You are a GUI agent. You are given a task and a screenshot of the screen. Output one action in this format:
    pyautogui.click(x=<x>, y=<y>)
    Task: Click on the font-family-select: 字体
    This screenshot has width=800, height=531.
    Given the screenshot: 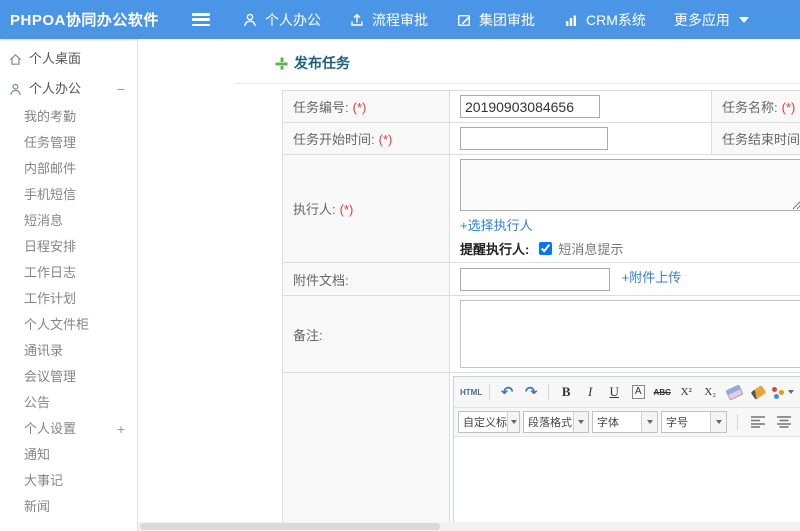 What is the action you would take?
    pyautogui.click(x=625, y=422)
    